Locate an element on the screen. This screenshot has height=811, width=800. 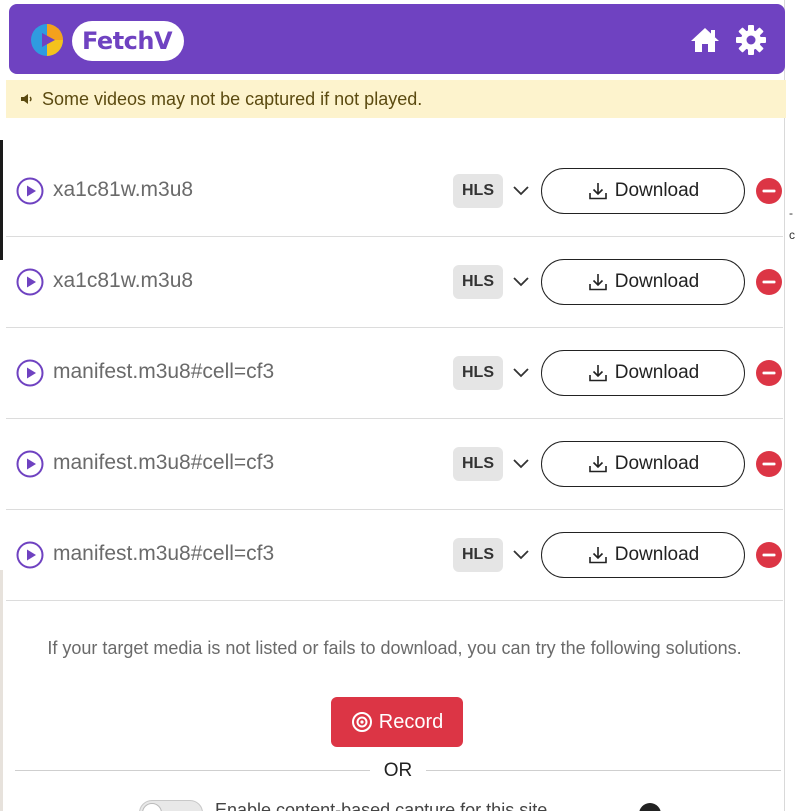
fetchv-logo-icon is located at coordinates (47, 40).